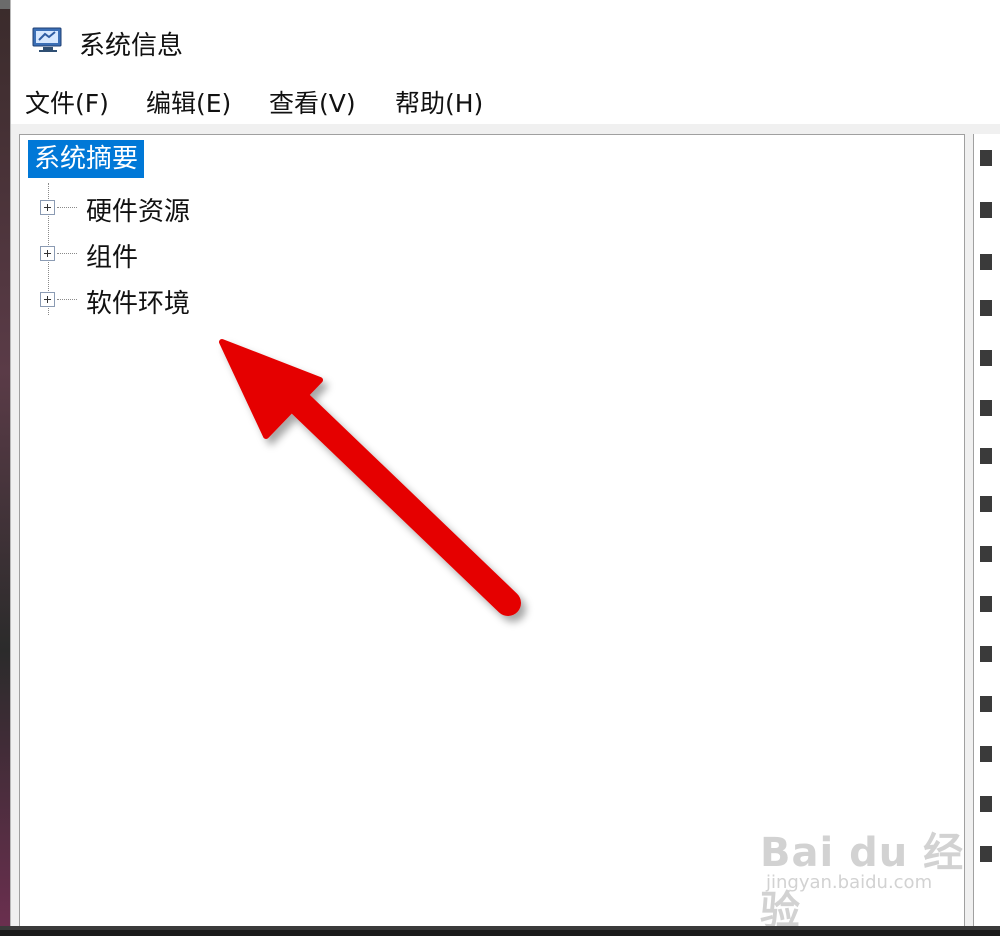 The height and width of the screenshot is (936, 1000). I want to click on background-strip, so click(5, 465).